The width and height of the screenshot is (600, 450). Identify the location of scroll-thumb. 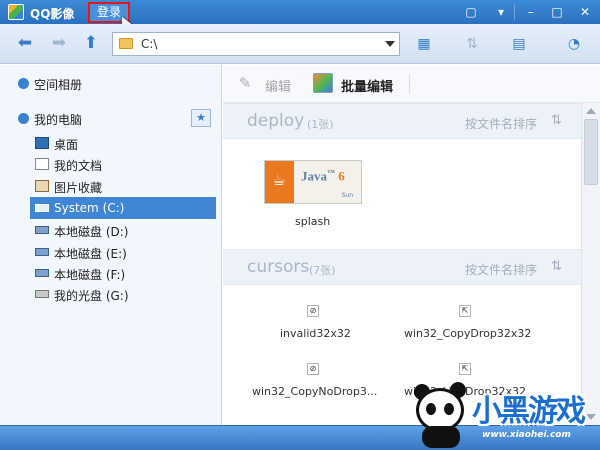
(591, 152).